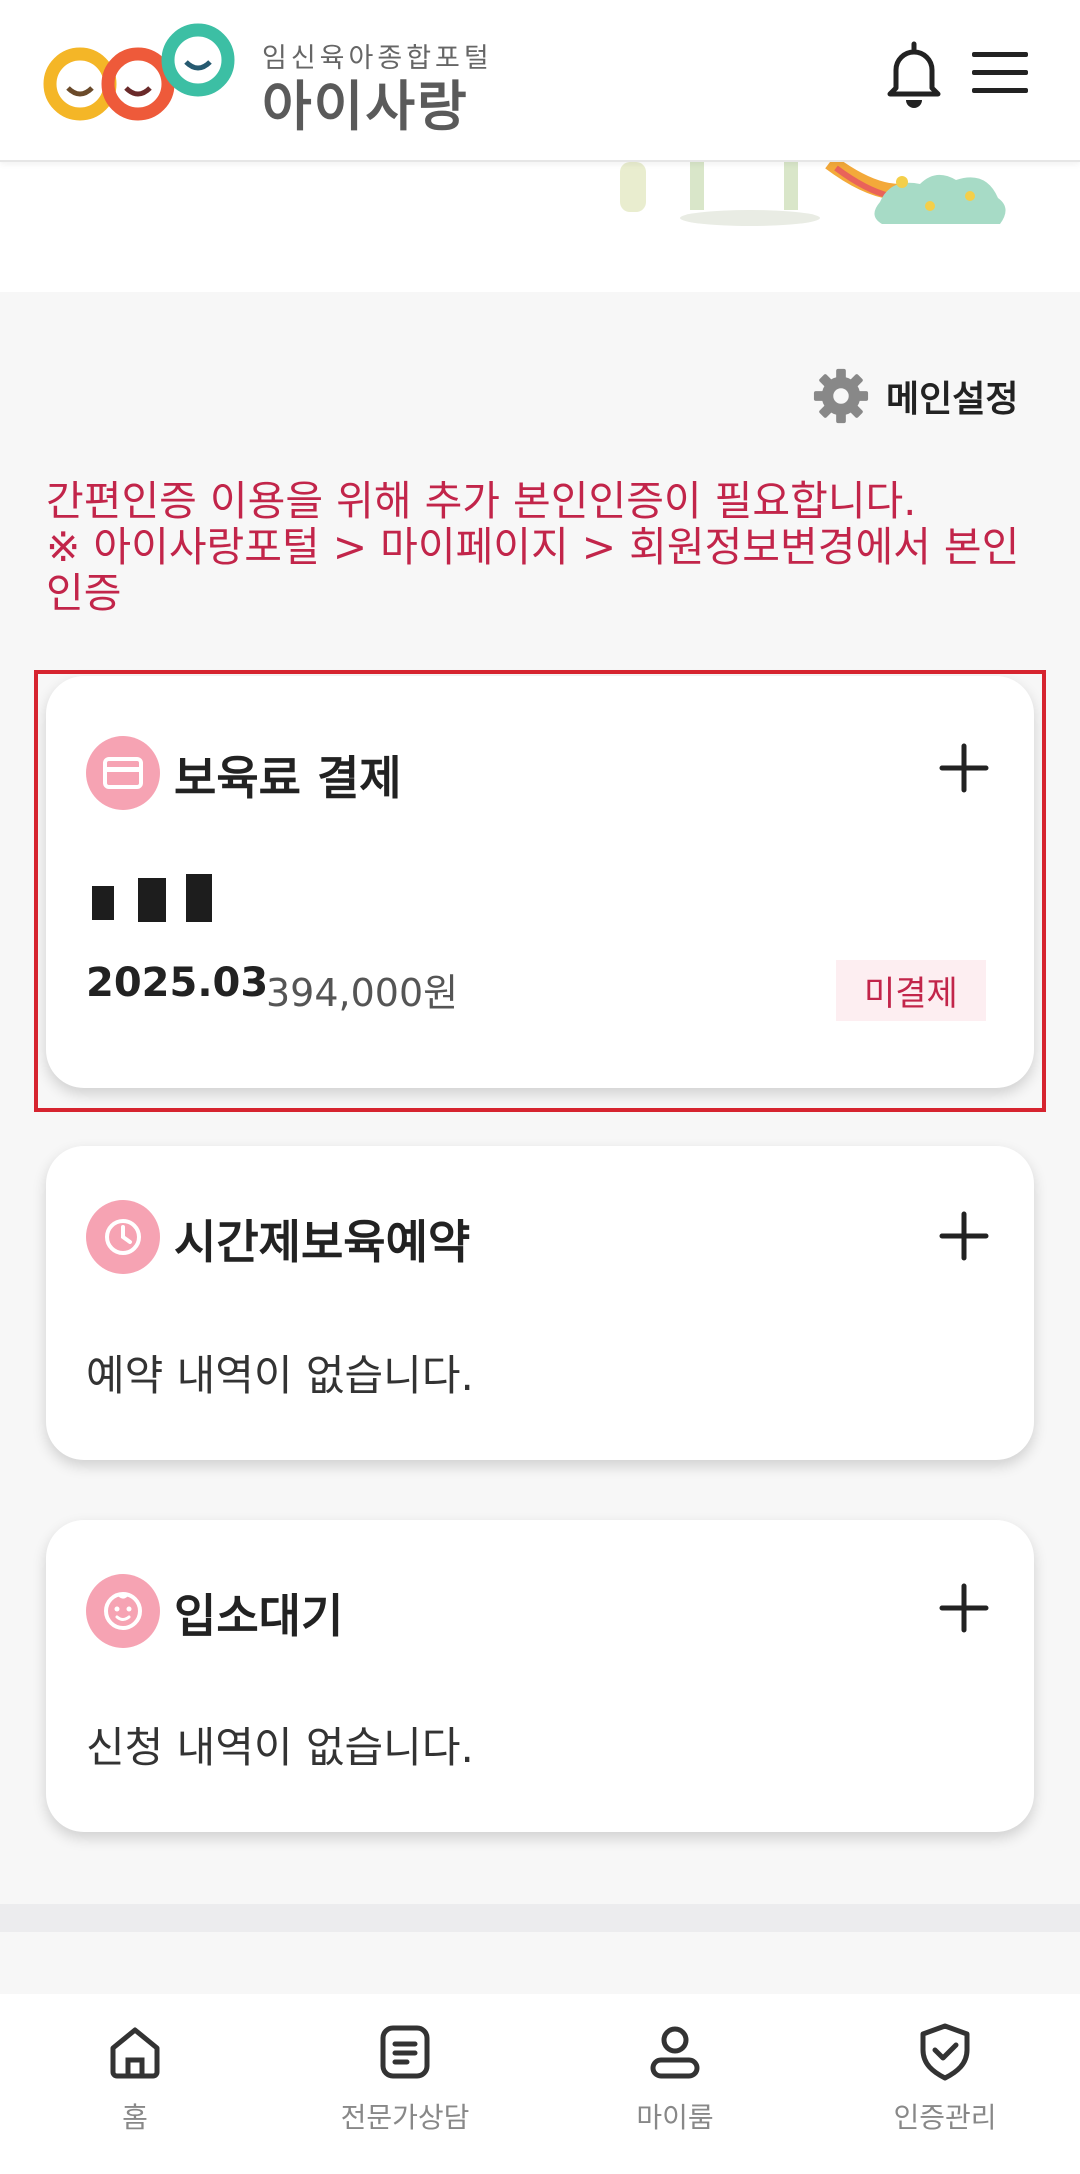 The height and width of the screenshot is (2174, 1080). Describe the element at coordinates (813, 194) in the screenshot. I see `playground-illustration` at that location.